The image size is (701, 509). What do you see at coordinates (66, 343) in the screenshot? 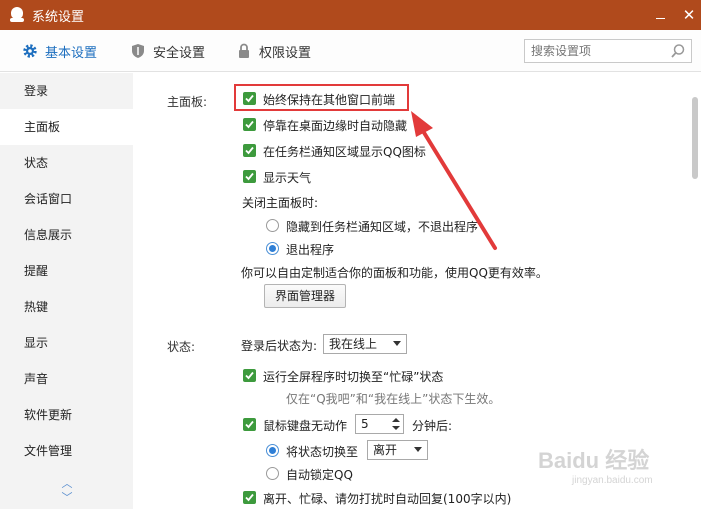
I see `sidebar-item-display: 显示` at bounding box center [66, 343].